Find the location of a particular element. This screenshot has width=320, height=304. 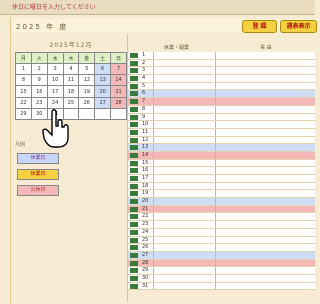

calendar-day: 15 is located at coordinates (23, 91).